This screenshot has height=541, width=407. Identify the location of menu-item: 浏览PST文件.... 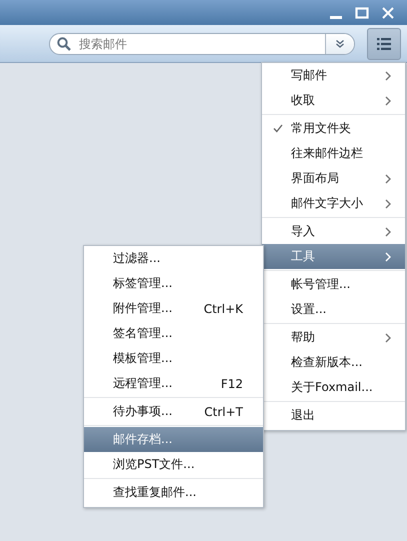
(173, 464).